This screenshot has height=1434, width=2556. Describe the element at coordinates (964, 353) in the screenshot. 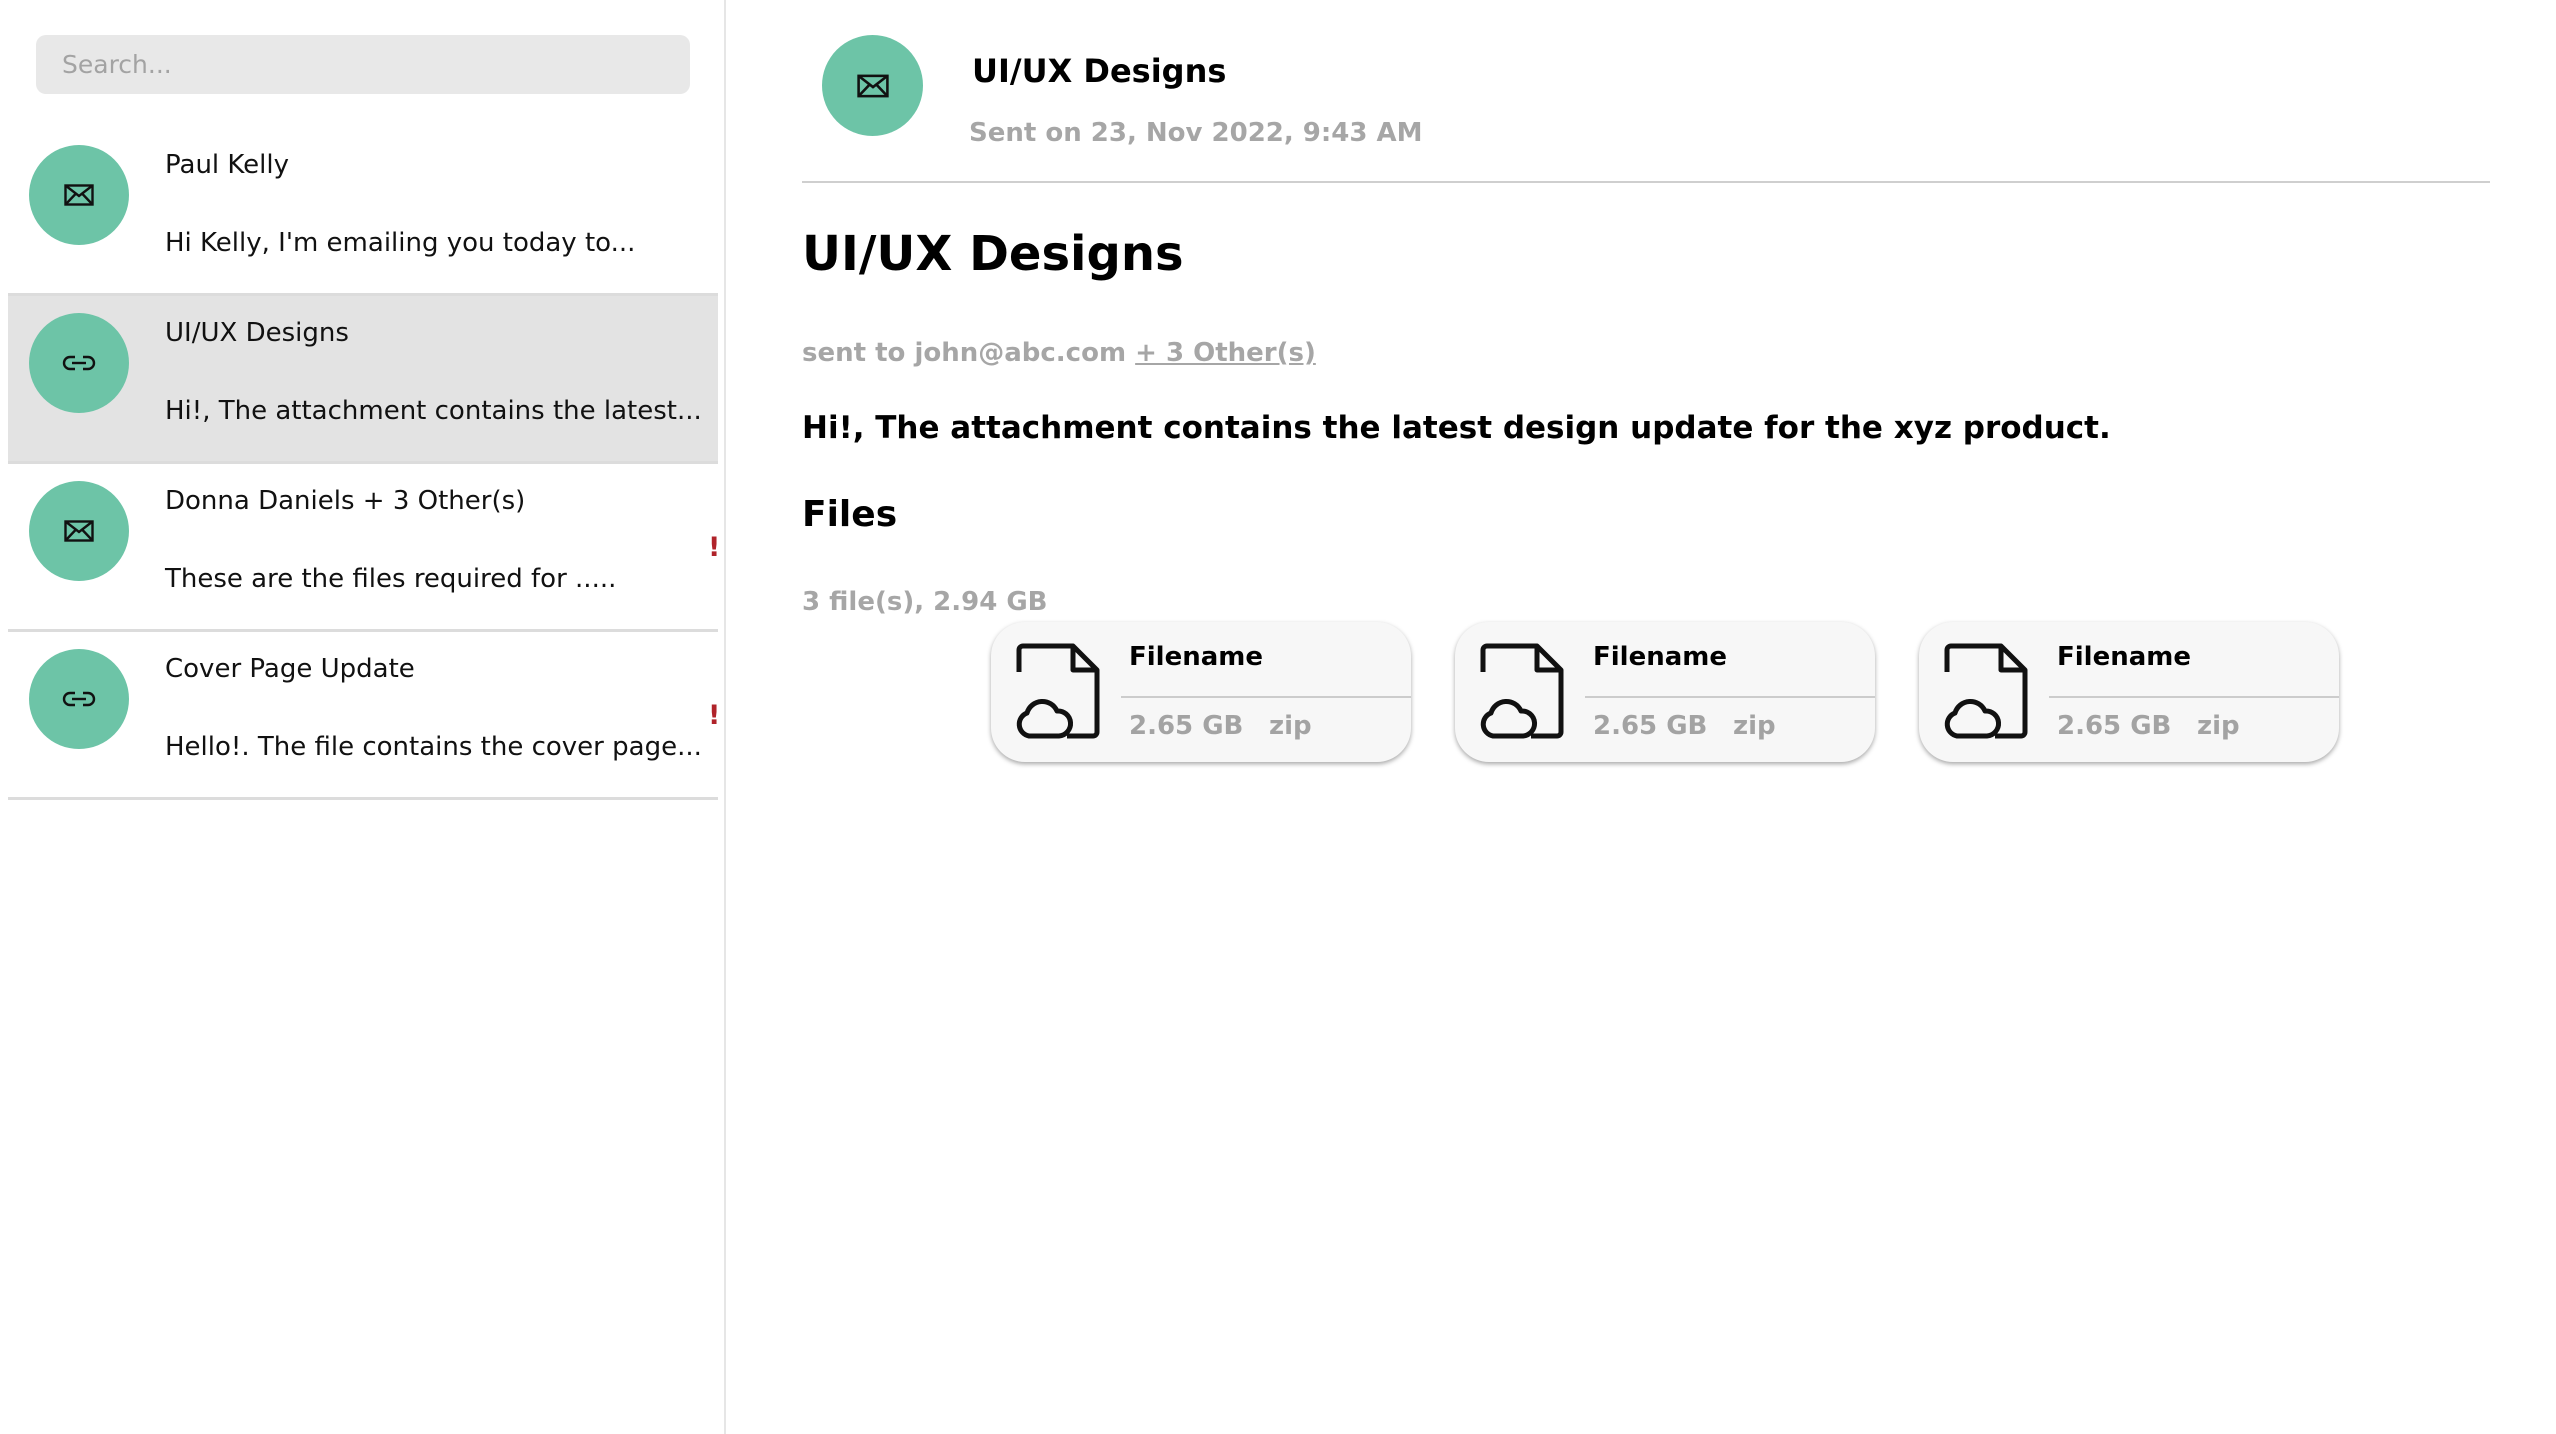

I see `recipients-primary: sent to john@abc.com` at that location.